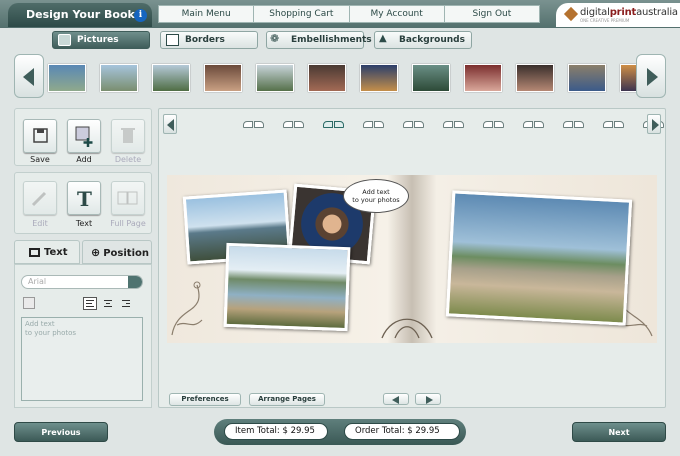 The width and height of the screenshot is (680, 456). I want to click on mountain-icon: ▲, so click(383, 38).